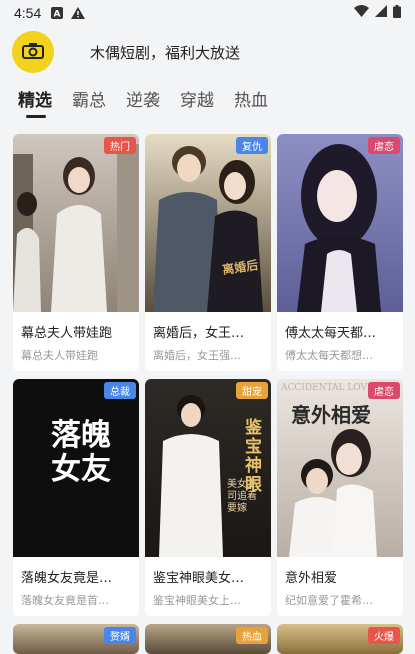 This screenshot has height=654, width=415. I want to click on status-time: 4:54, so click(28, 13).